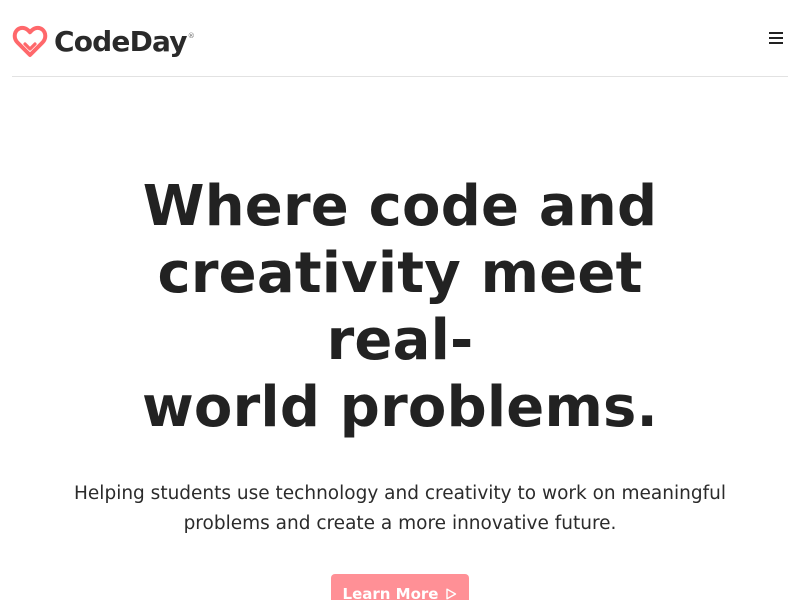  Describe the element at coordinates (191, 36) in the screenshot. I see `registered-trademark-mark: ®` at that location.